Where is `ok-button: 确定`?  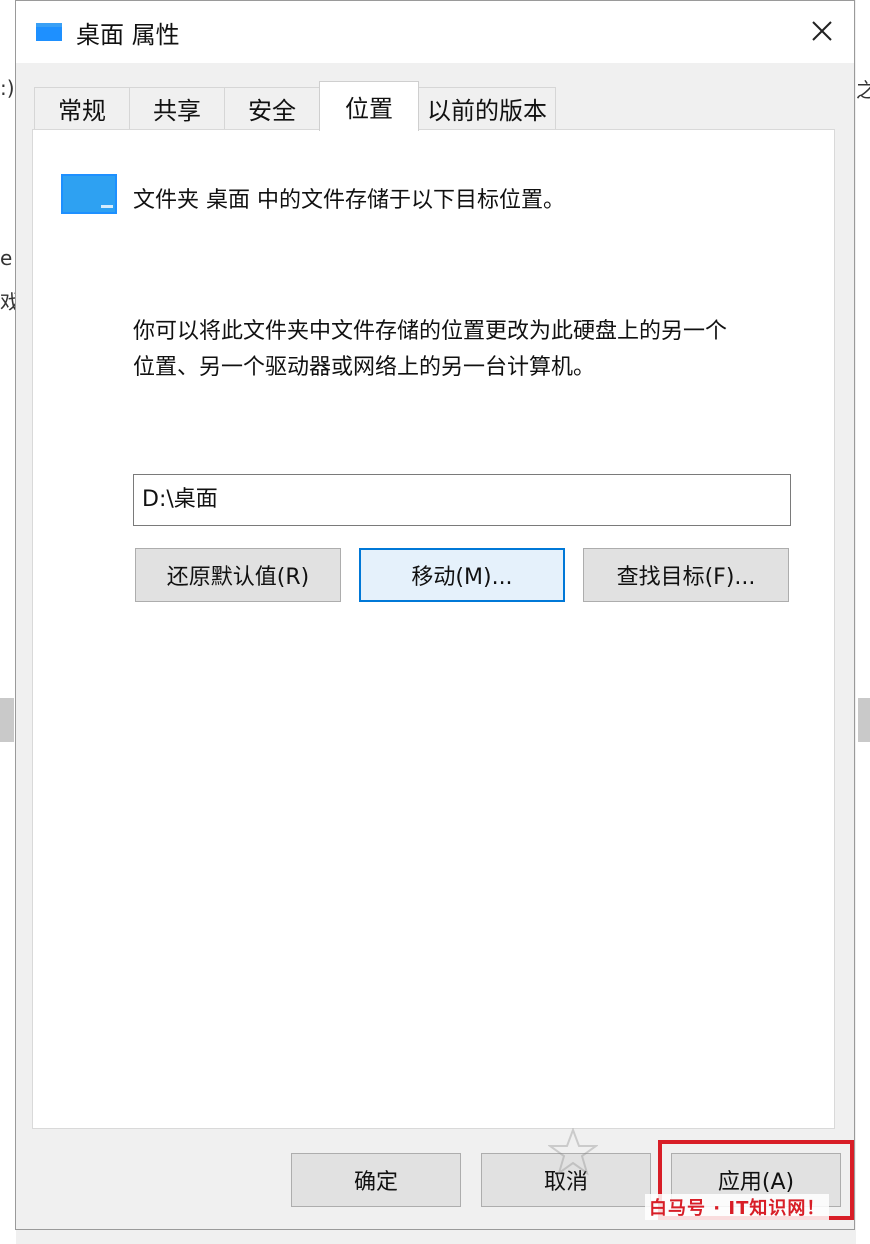 ok-button: 确定 is located at coordinates (376, 1180).